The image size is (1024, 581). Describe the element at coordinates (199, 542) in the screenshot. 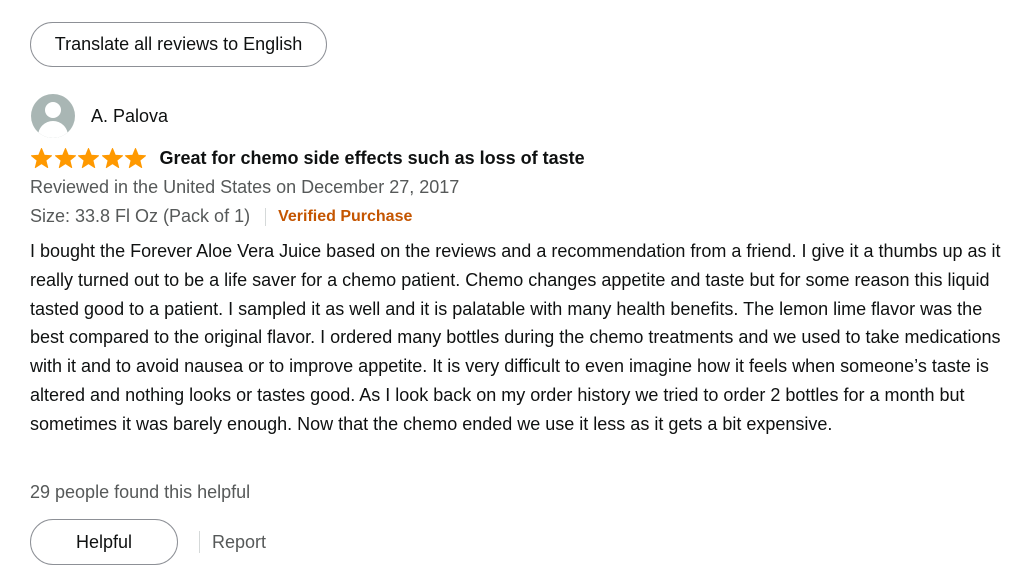

I see `action-divider` at that location.